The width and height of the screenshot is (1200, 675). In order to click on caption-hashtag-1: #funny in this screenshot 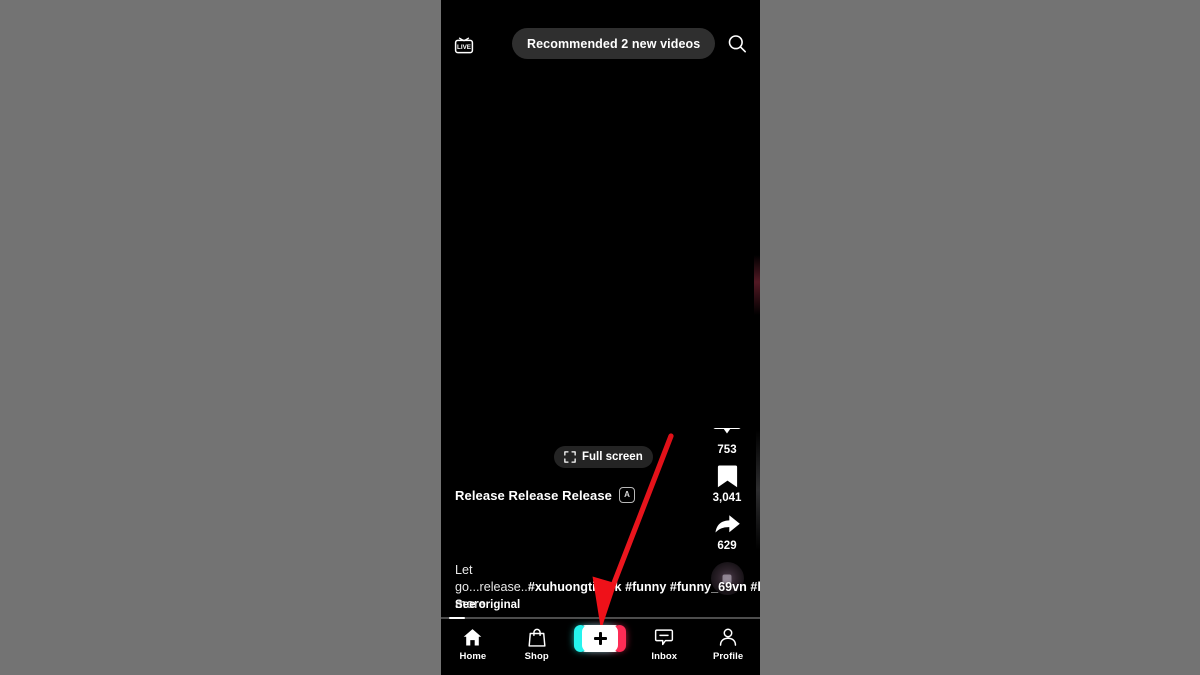, I will do `click(645, 587)`.